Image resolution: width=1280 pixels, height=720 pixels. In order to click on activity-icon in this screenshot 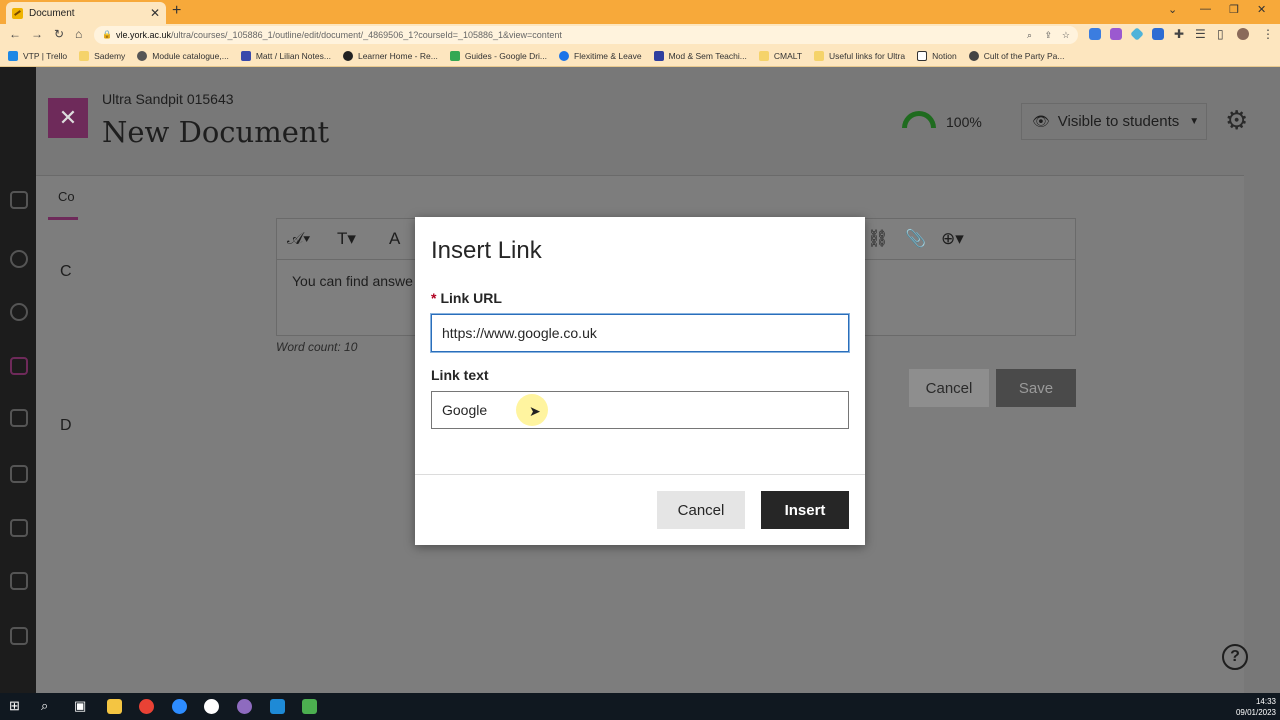, I will do `click(19, 312)`.